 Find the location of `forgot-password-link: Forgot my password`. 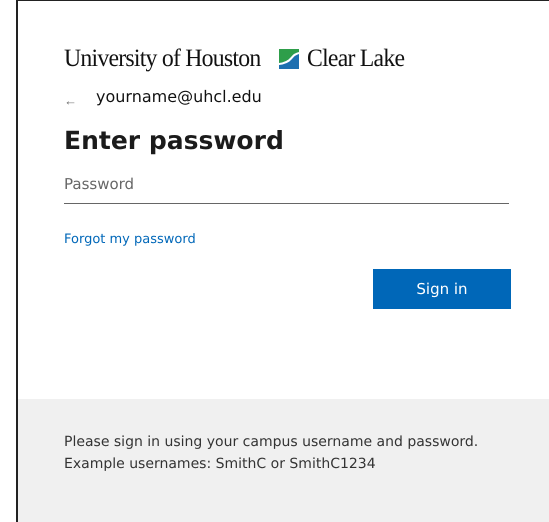

forgot-password-link: Forgot my password is located at coordinates (130, 239).